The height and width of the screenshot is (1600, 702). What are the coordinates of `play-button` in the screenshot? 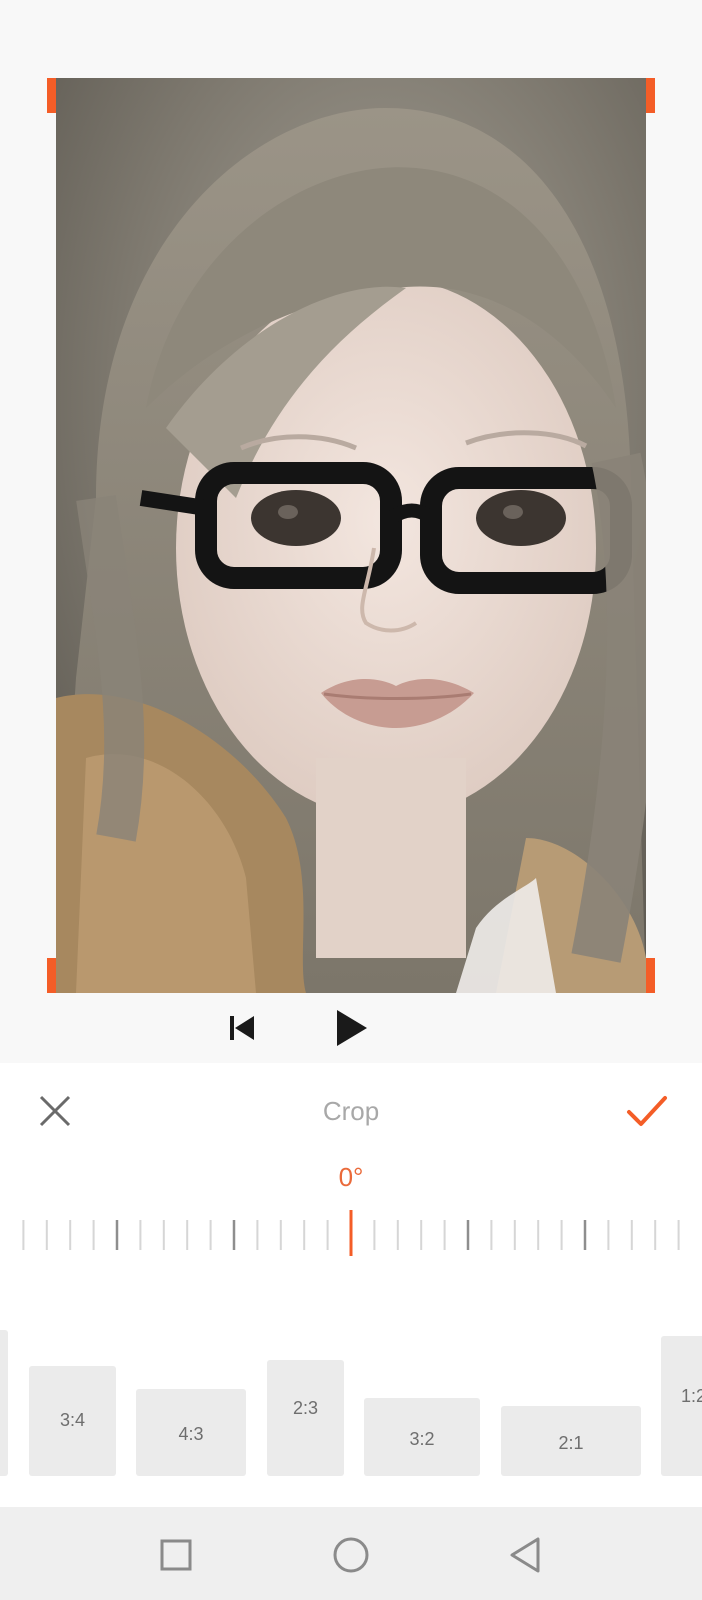 It's located at (352, 1028).